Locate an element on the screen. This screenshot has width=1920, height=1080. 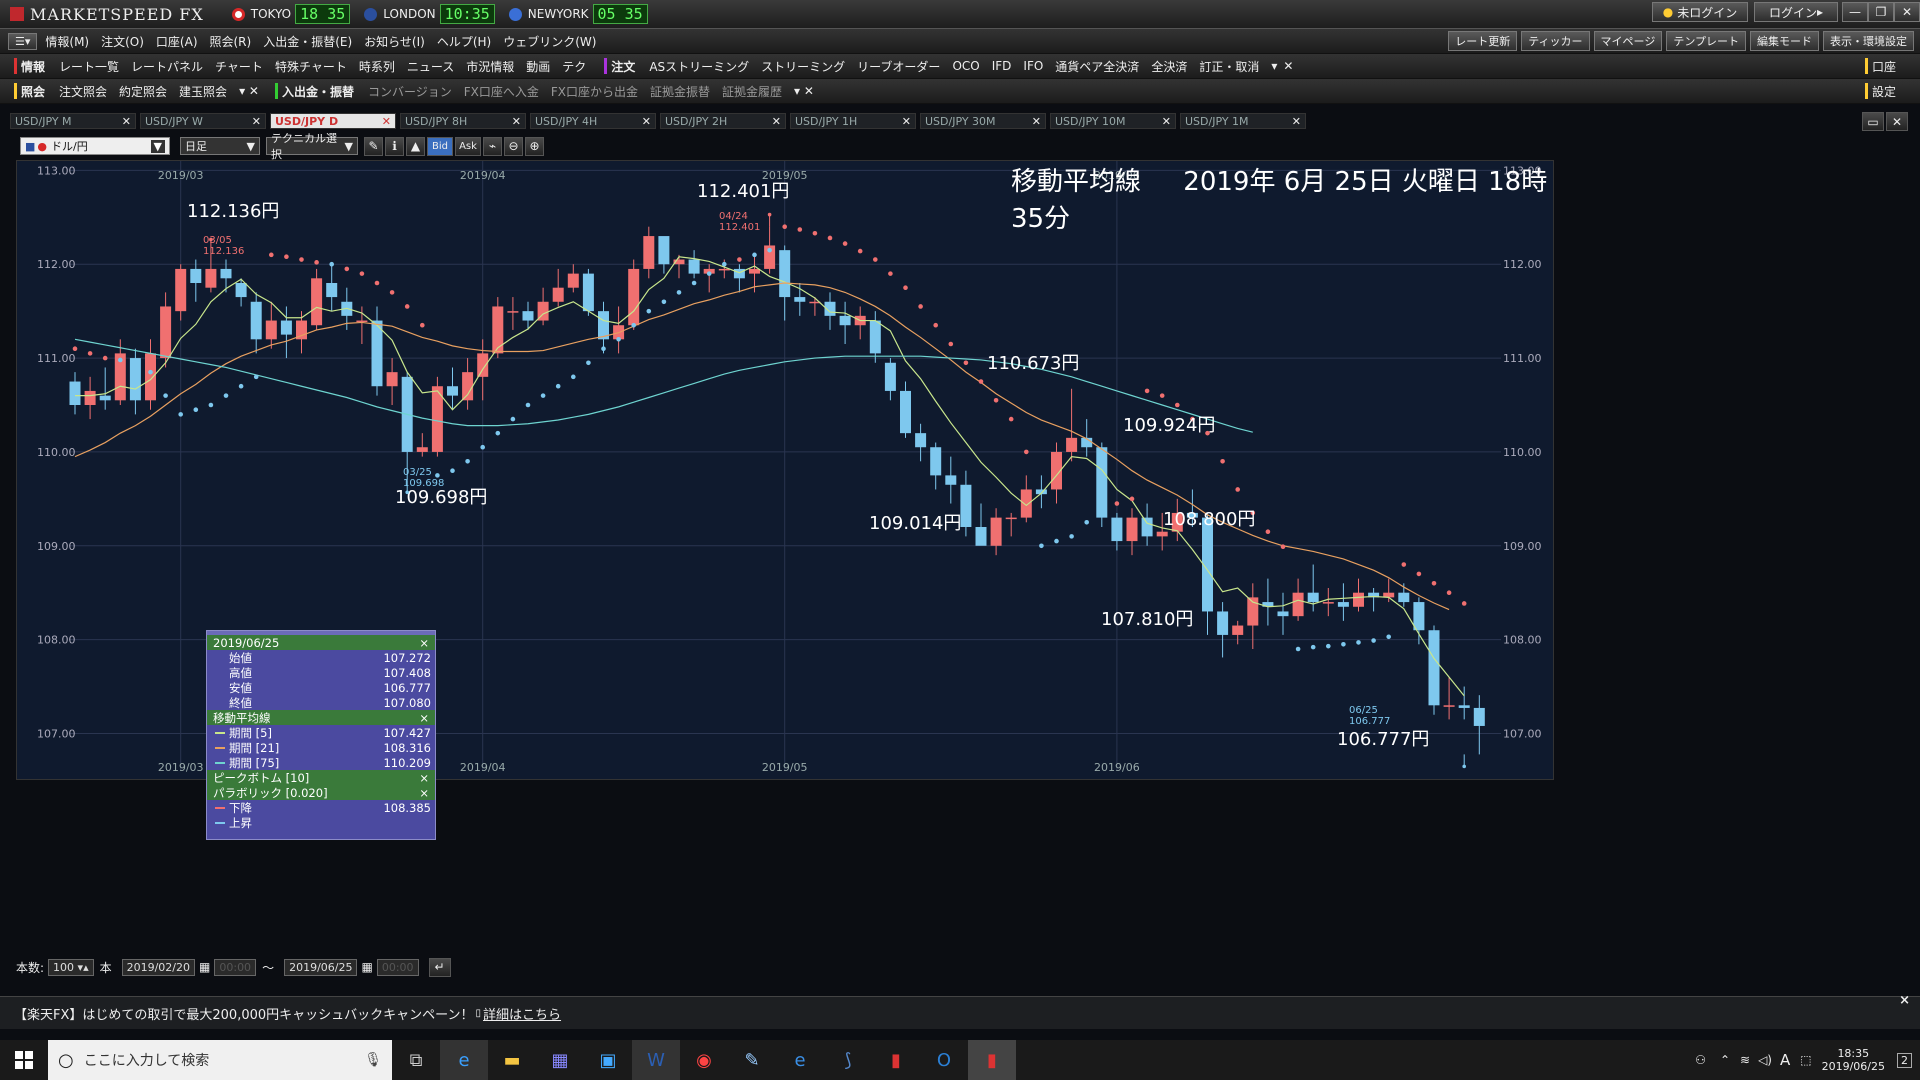
tab-usd-jpy-4h: USD/JPY 4H ✕ is located at coordinates (593, 121).